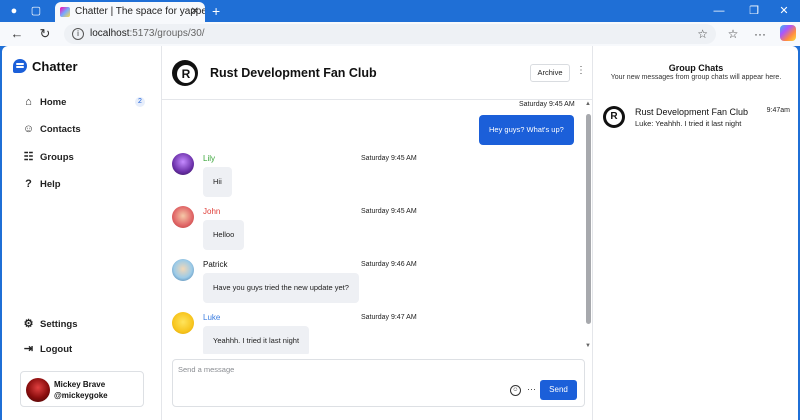  Describe the element at coordinates (389, 264) in the screenshot. I see `message-timestamp: Saturday 9:46 AM` at that location.